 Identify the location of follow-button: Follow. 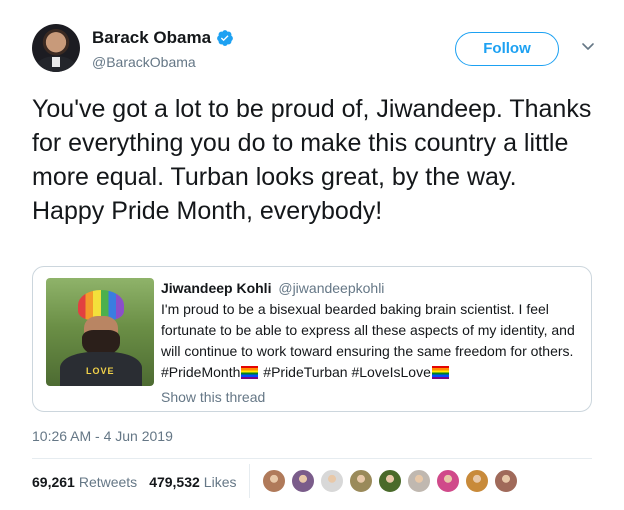
(507, 49).